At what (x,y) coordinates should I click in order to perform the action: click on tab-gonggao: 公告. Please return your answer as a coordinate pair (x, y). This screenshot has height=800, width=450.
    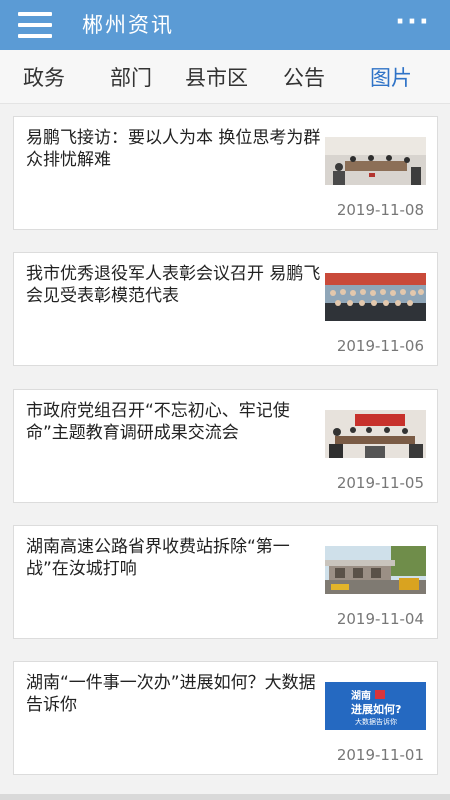
    Looking at the image, I should click on (304, 78).